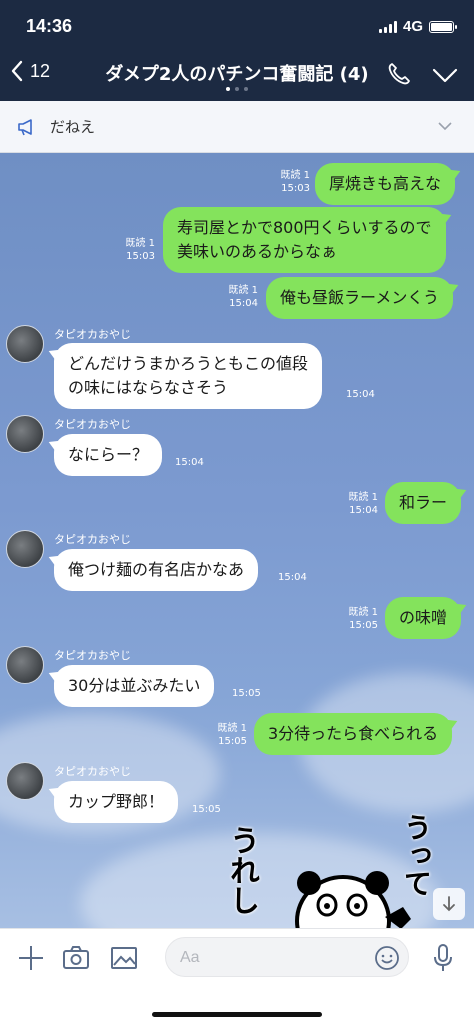  Describe the element at coordinates (423, 503) in the screenshot. I see `my-message-bubble: 和ラー` at that location.